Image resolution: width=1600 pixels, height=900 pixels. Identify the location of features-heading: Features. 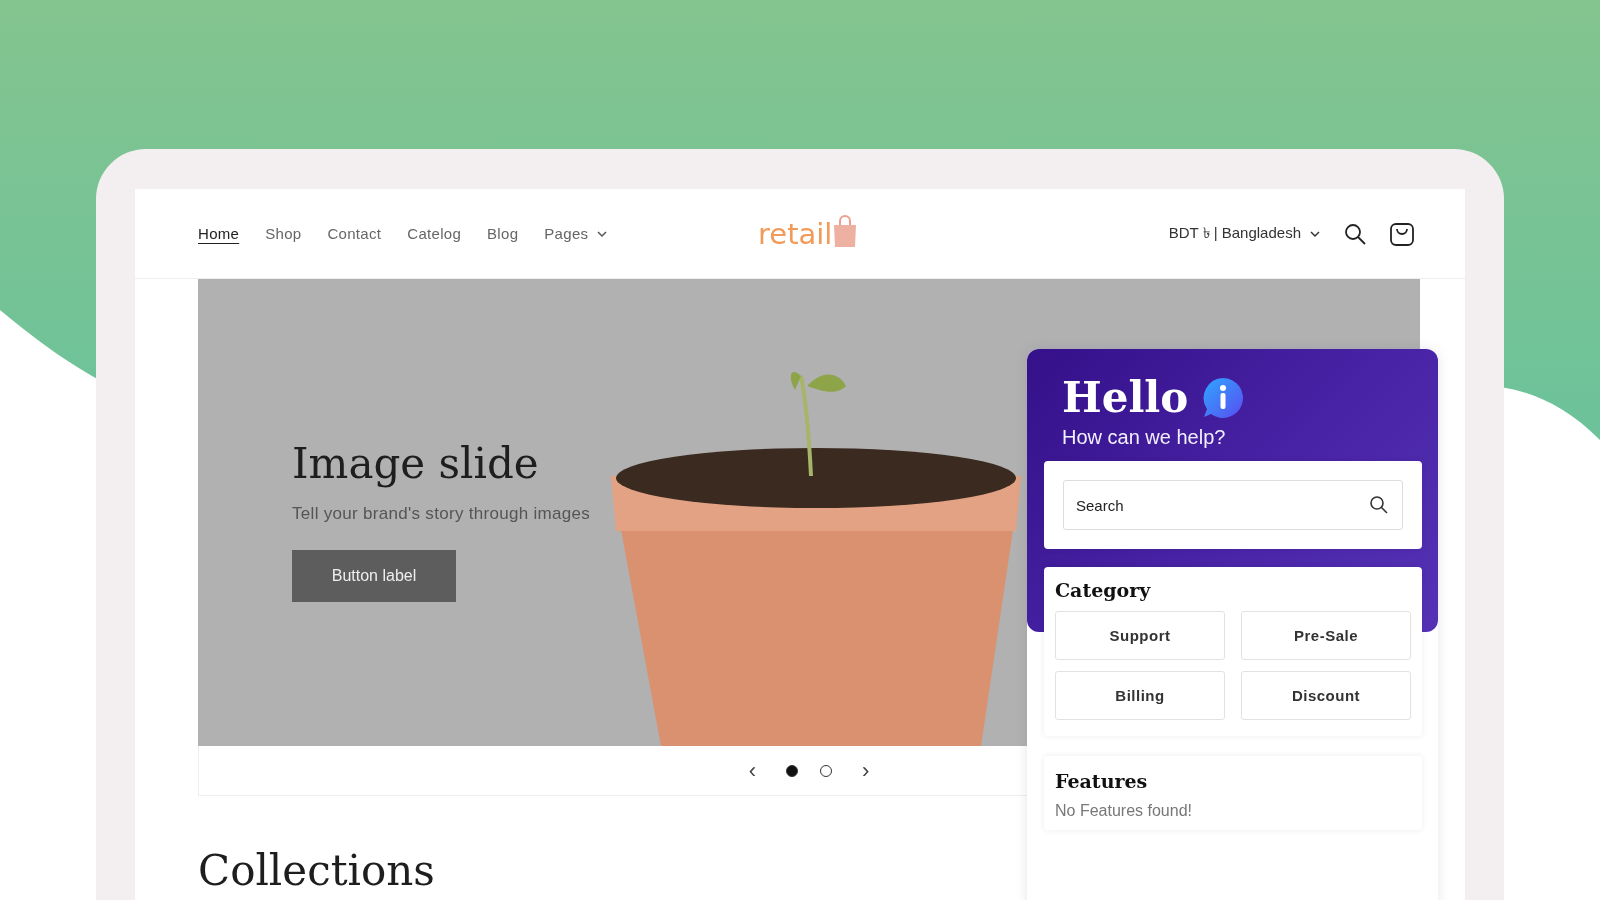
(1102, 781).